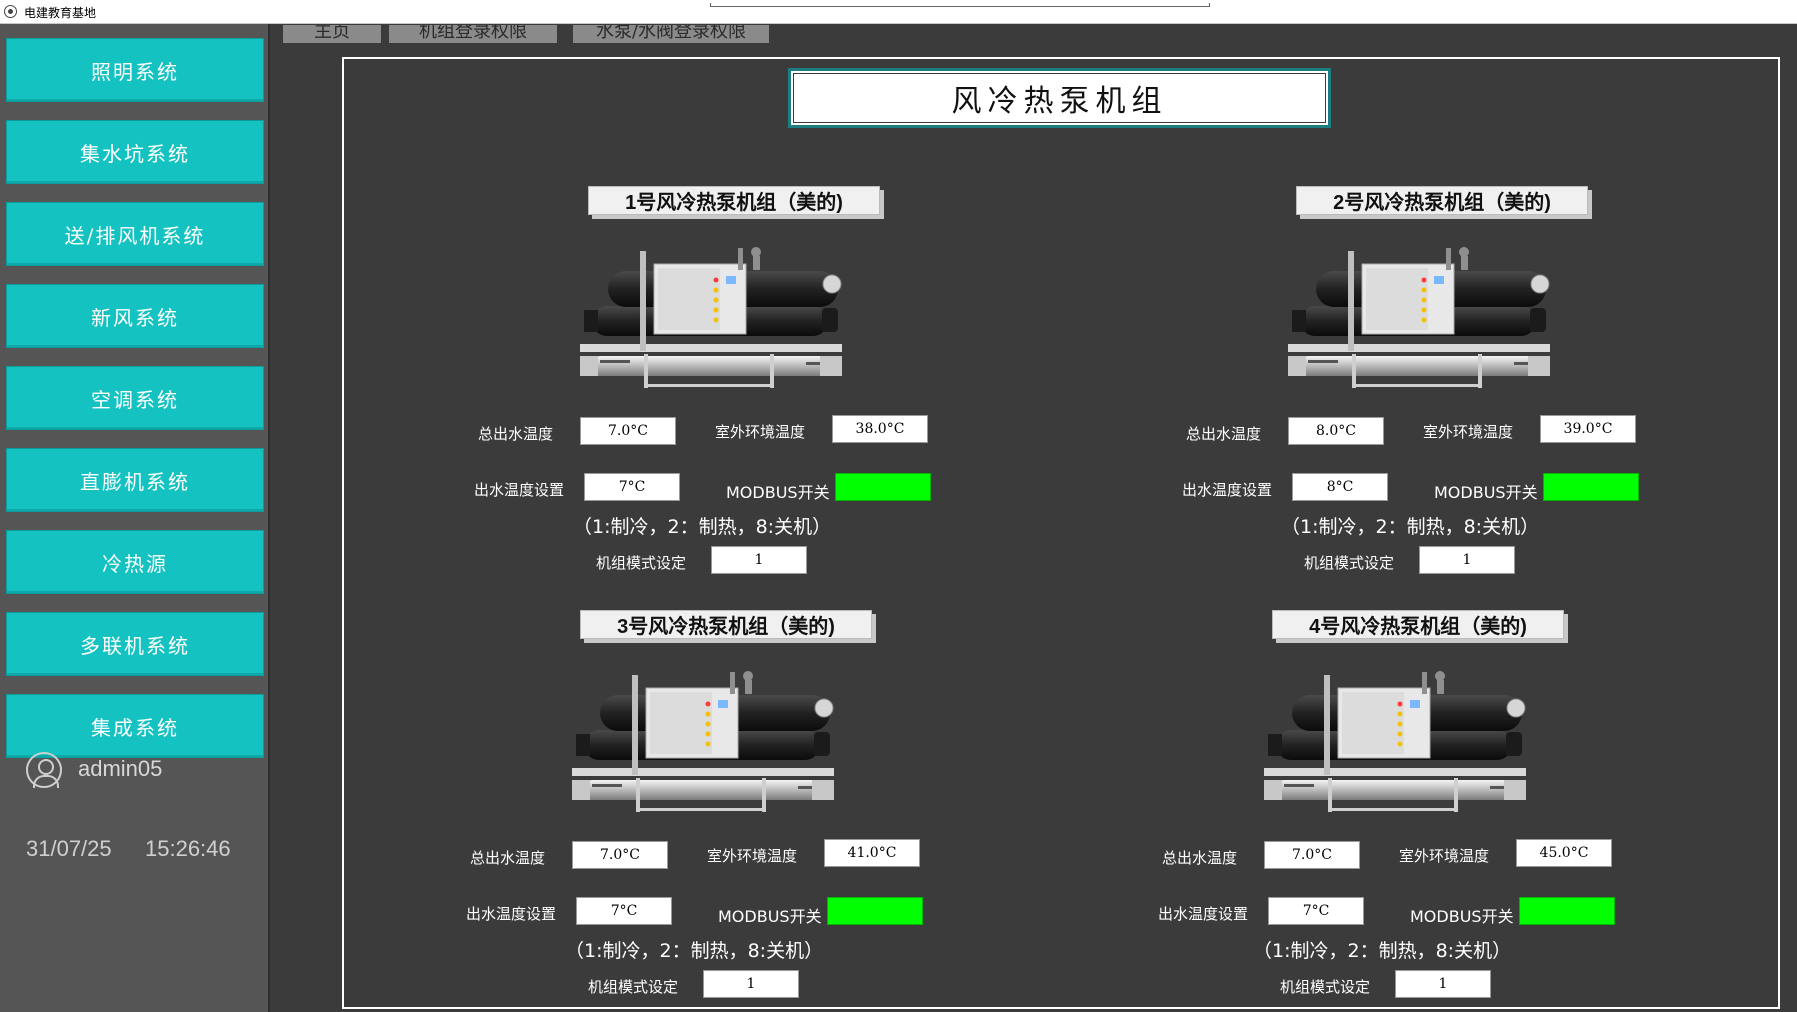  I want to click on unit-3-title: 3号风冷热泵机组（美的), so click(726, 624).